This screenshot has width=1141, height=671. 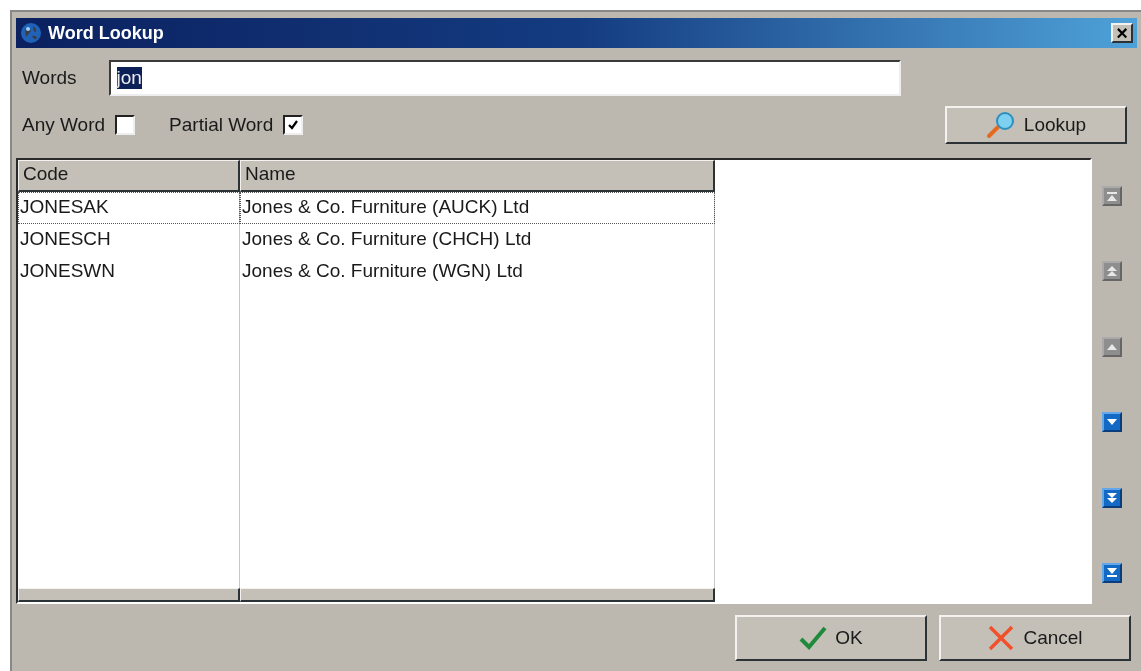 I want to click on cancel-button: Cancel, so click(x=1035, y=638).